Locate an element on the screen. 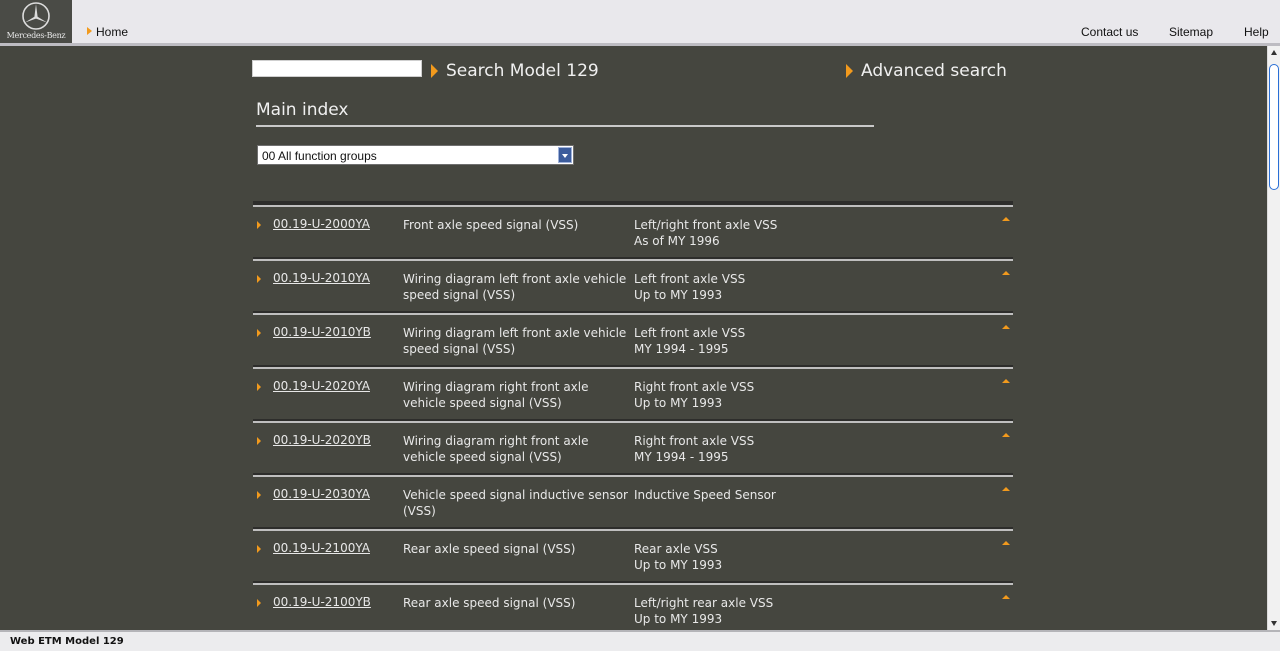 The image size is (1280, 651). row-desc: Right front axle VSS MY 1994 - 1995 is located at coordinates (784, 449).